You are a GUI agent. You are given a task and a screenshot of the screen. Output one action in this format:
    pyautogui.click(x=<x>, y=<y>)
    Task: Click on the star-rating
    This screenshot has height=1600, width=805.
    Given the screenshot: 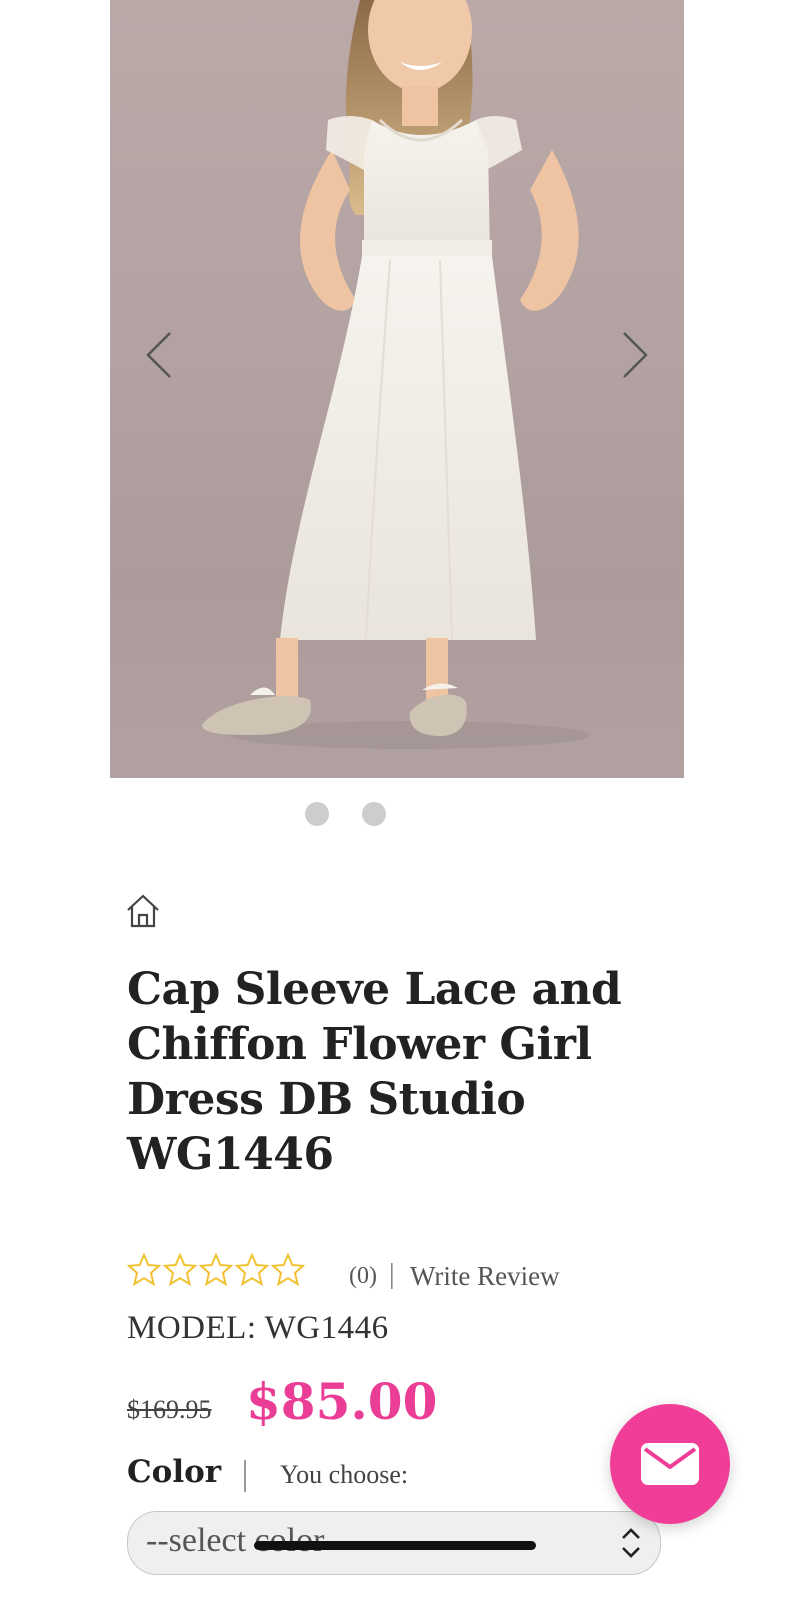 What is the action you would take?
    pyautogui.click(x=217, y=1271)
    